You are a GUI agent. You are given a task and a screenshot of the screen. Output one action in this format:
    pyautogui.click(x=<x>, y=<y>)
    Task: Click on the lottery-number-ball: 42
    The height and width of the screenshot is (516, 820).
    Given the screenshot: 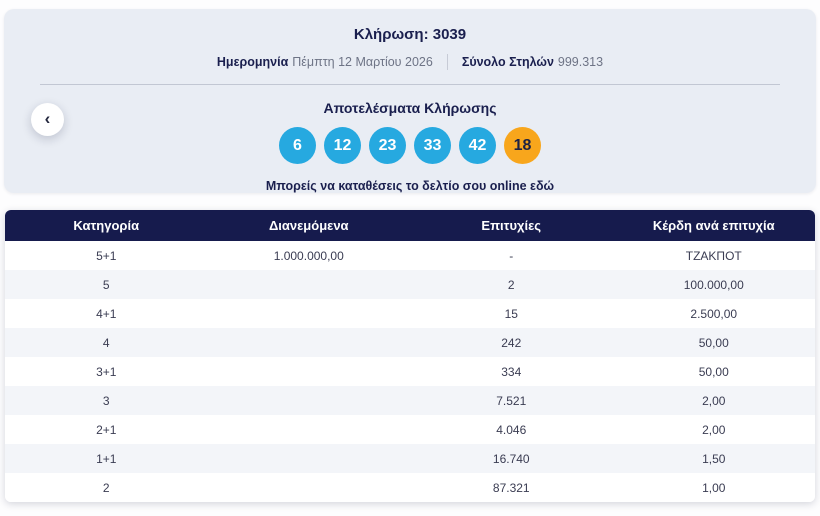 What is the action you would take?
    pyautogui.click(x=477, y=145)
    